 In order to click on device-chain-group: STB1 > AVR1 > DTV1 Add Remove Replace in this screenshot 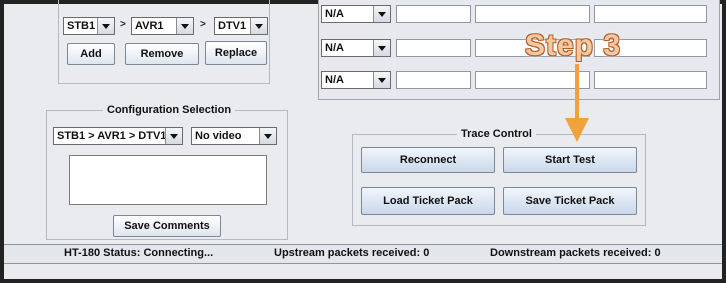, I will do `click(164, 42)`.